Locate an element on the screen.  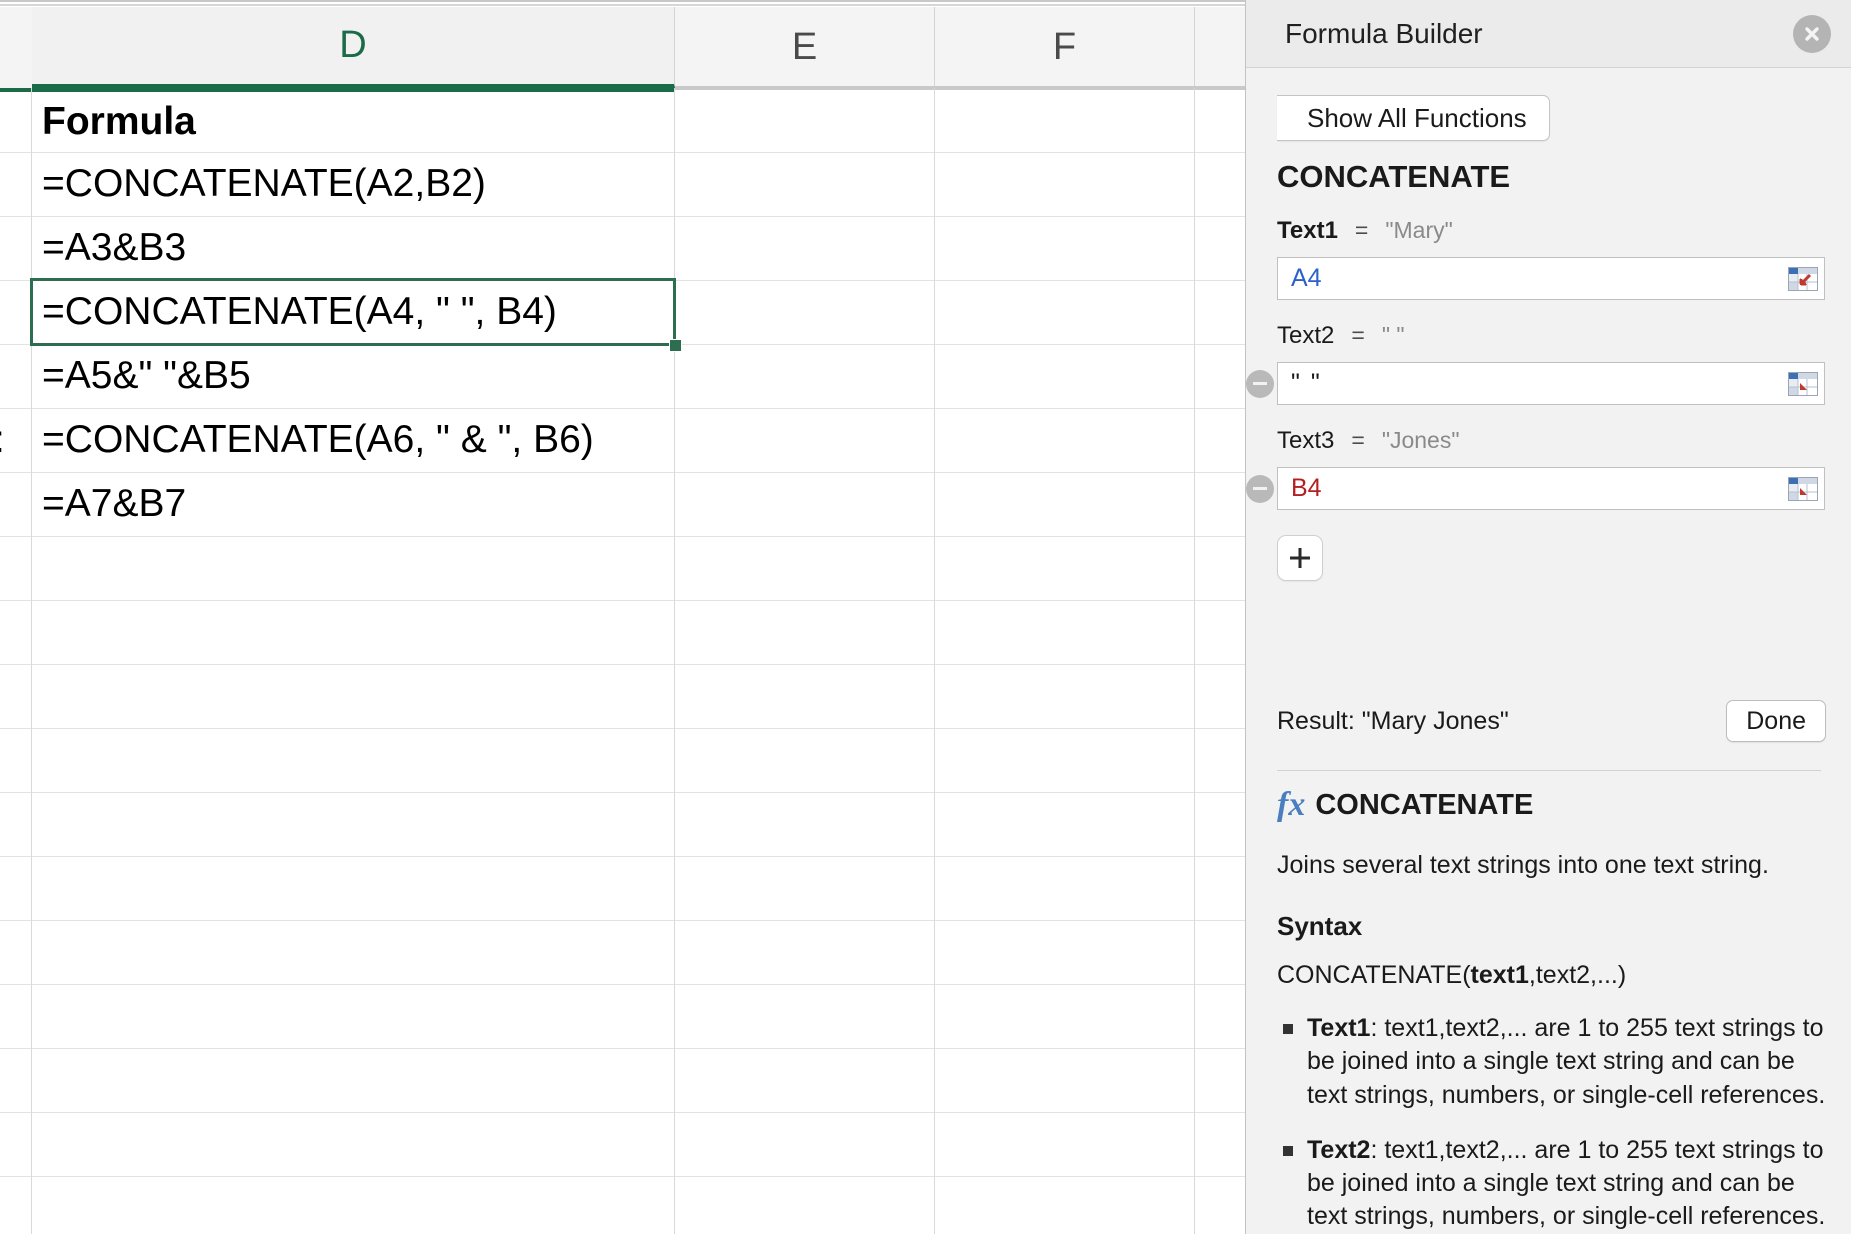
result-label: Result: "Mary Jones" is located at coordinates (1393, 720).